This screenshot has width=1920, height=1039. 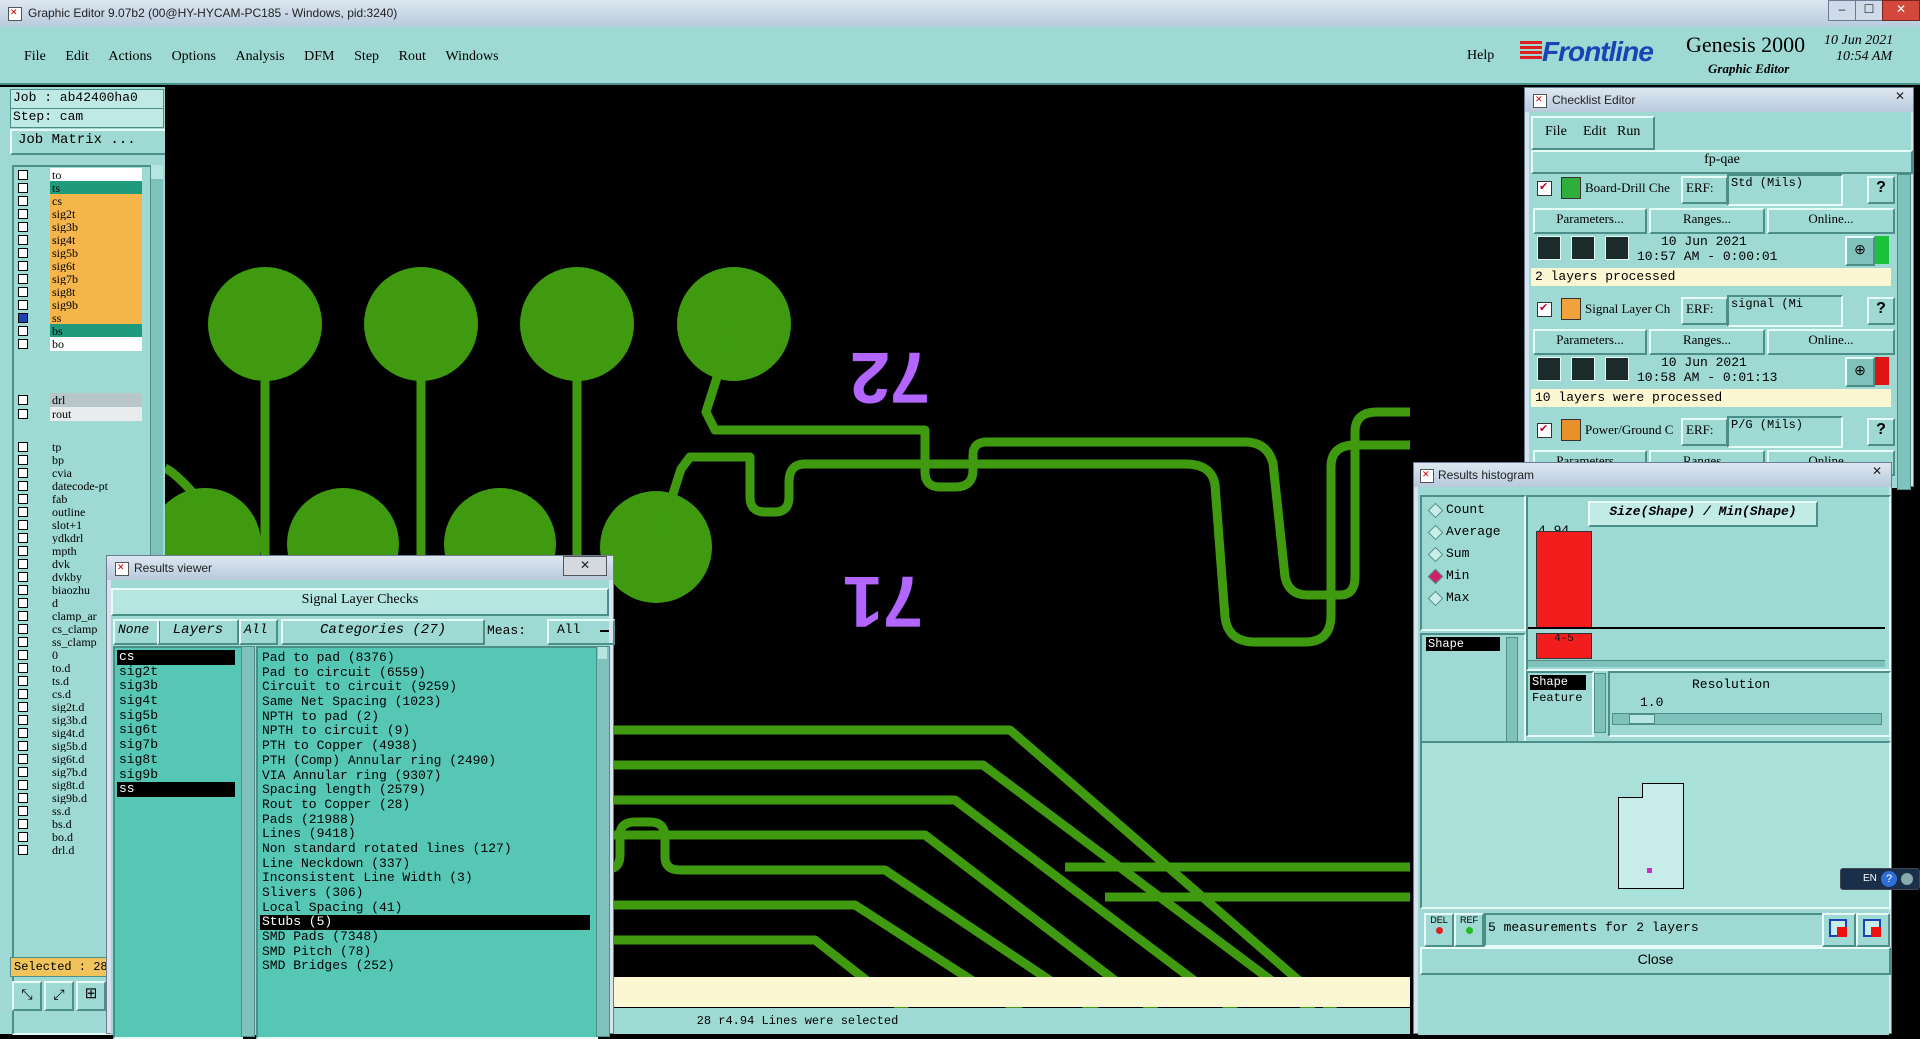 What do you see at coordinates (425, 687) in the screenshot?
I see `category-item: Circuit to circuit (9259)` at bounding box center [425, 687].